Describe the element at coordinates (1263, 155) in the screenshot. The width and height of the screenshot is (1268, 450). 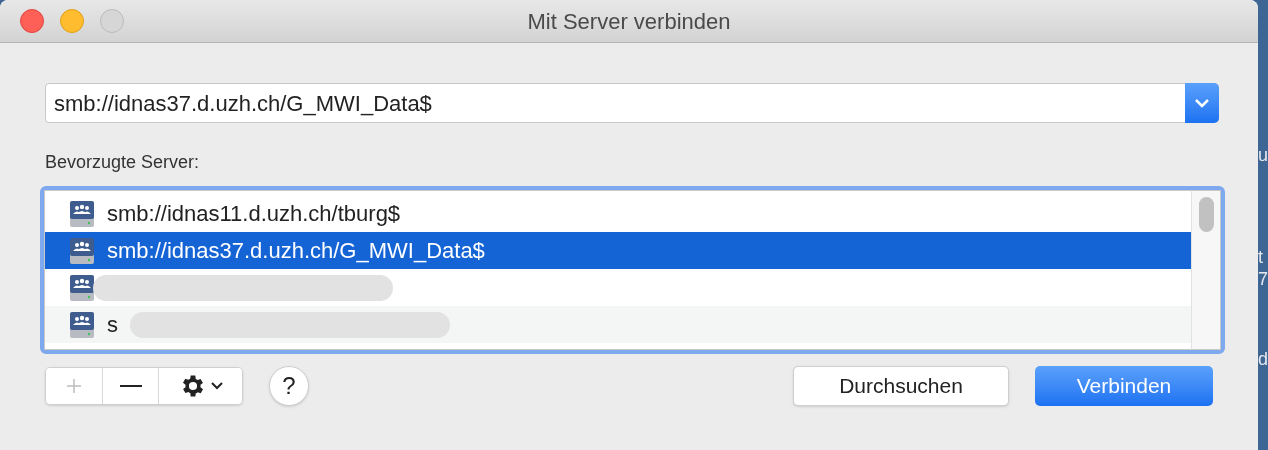
I see `desktop-text: u` at that location.